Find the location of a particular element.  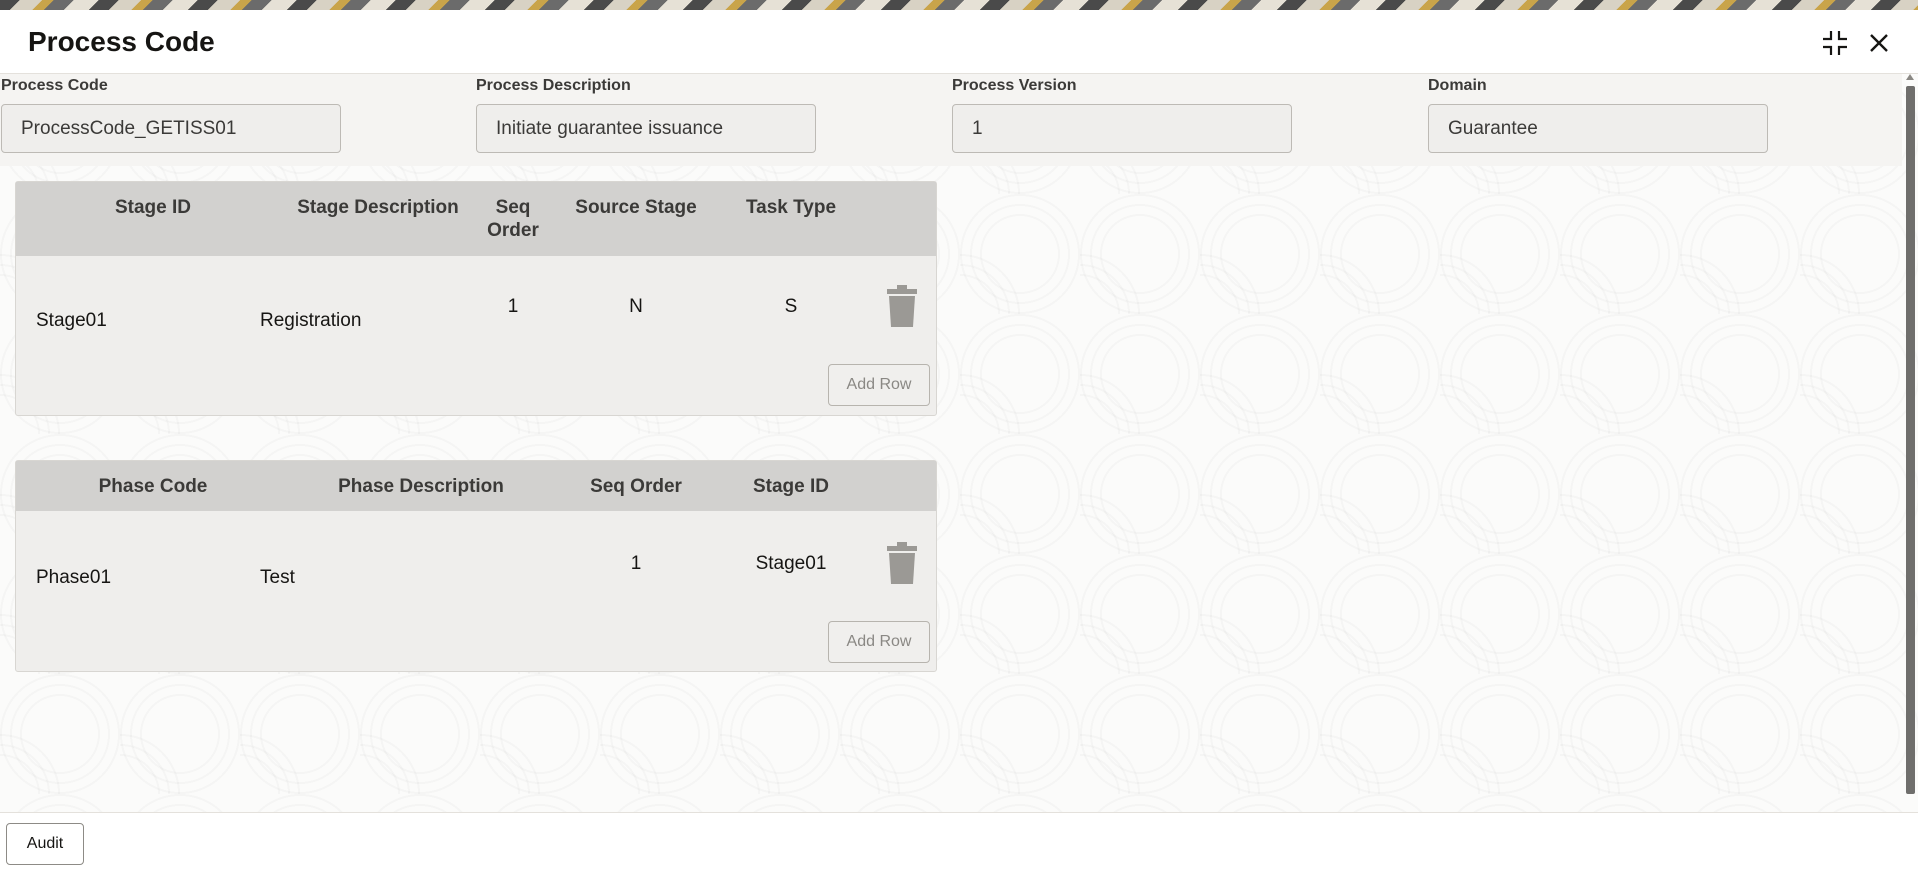

process-code-input is located at coordinates (171, 128).